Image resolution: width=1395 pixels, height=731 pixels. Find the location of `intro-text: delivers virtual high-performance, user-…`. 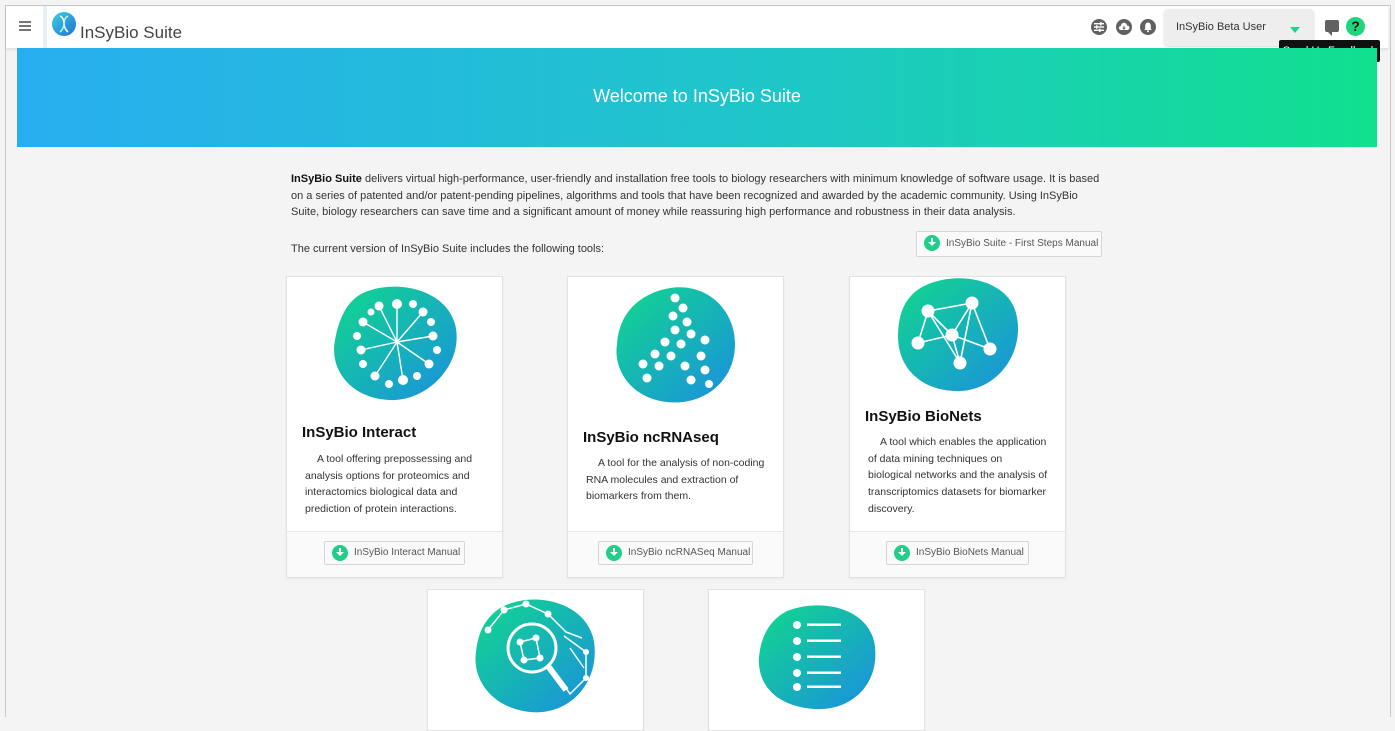

intro-text: delivers virtual high-performance, user-… is located at coordinates (695, 195).